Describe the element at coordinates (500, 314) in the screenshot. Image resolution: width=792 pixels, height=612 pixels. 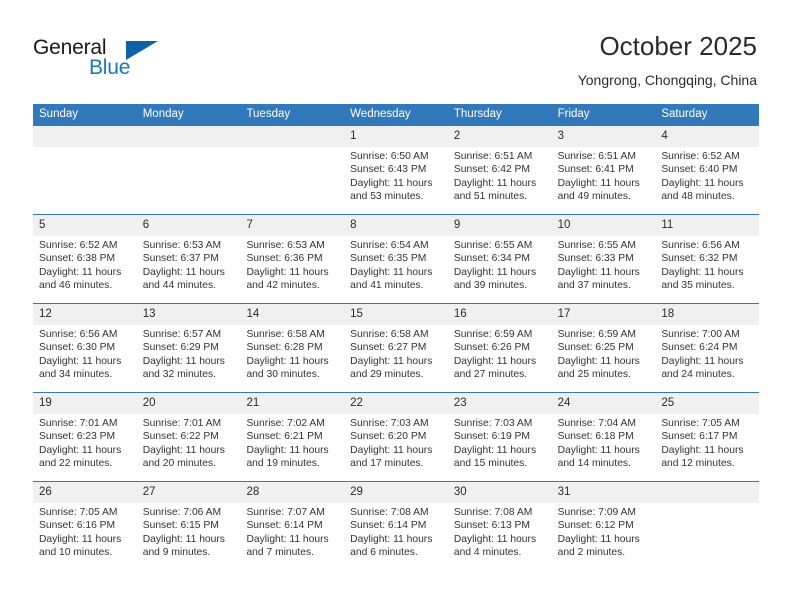
I see `day-number: 16` at that location.